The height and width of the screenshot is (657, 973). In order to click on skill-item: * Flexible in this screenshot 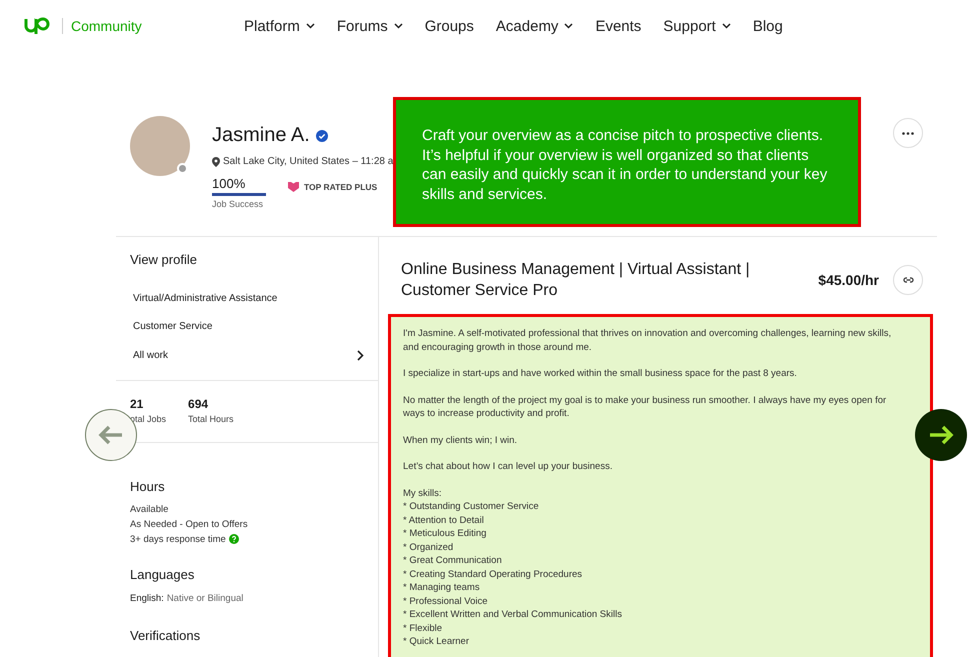, I will do `click(423, 628)`.